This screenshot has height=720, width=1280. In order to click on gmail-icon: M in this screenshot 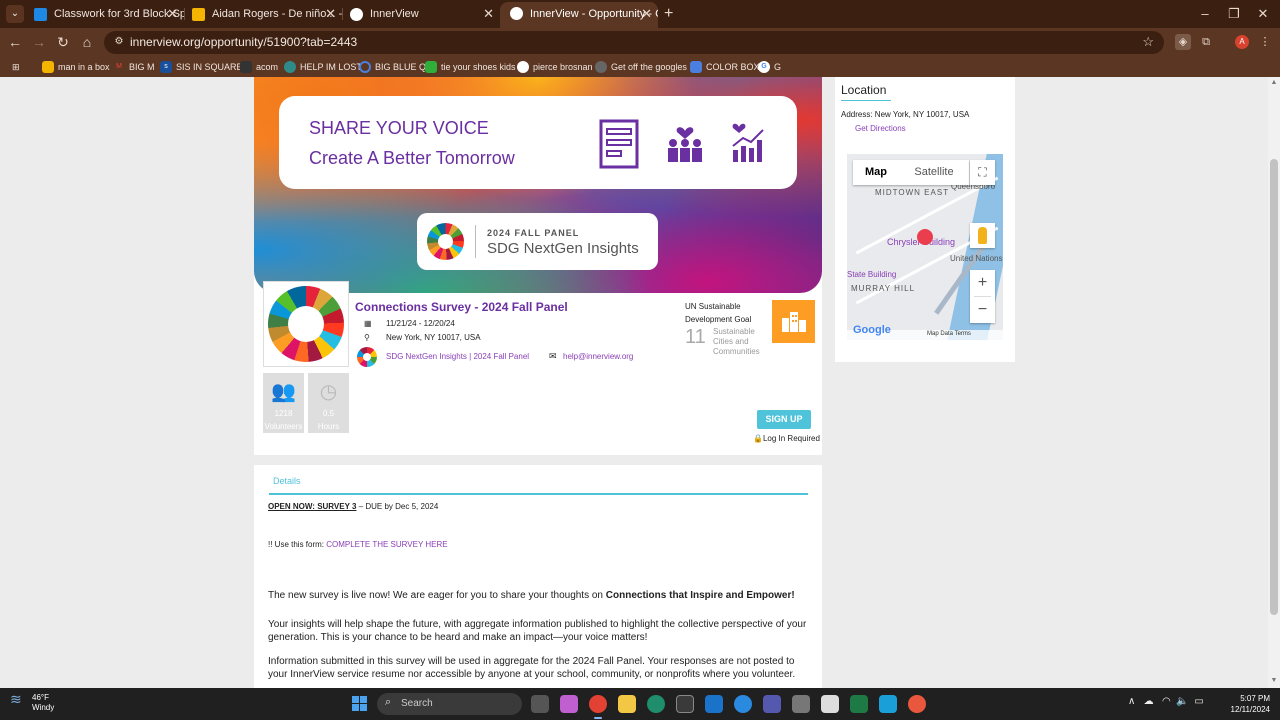, I will do `click(119, 66)`.